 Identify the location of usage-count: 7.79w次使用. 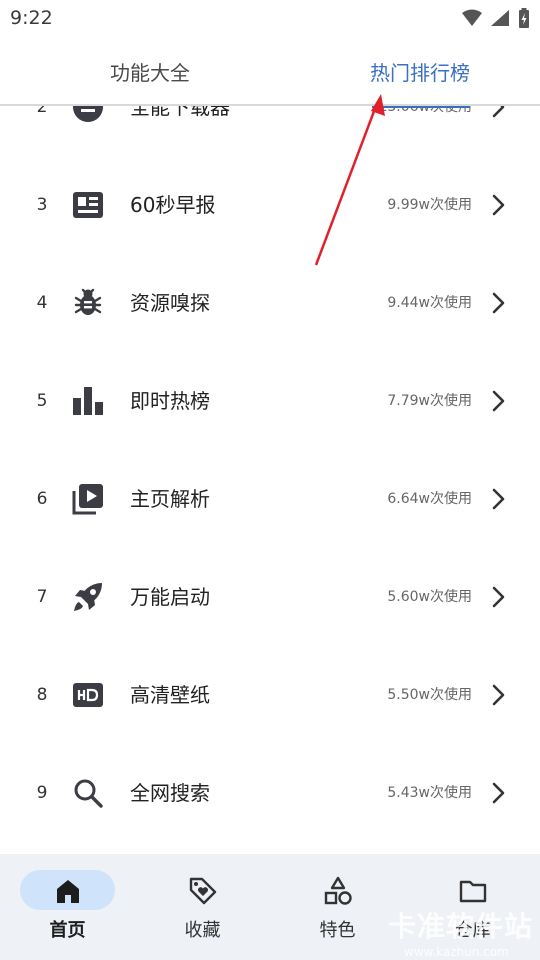
(429, 401).